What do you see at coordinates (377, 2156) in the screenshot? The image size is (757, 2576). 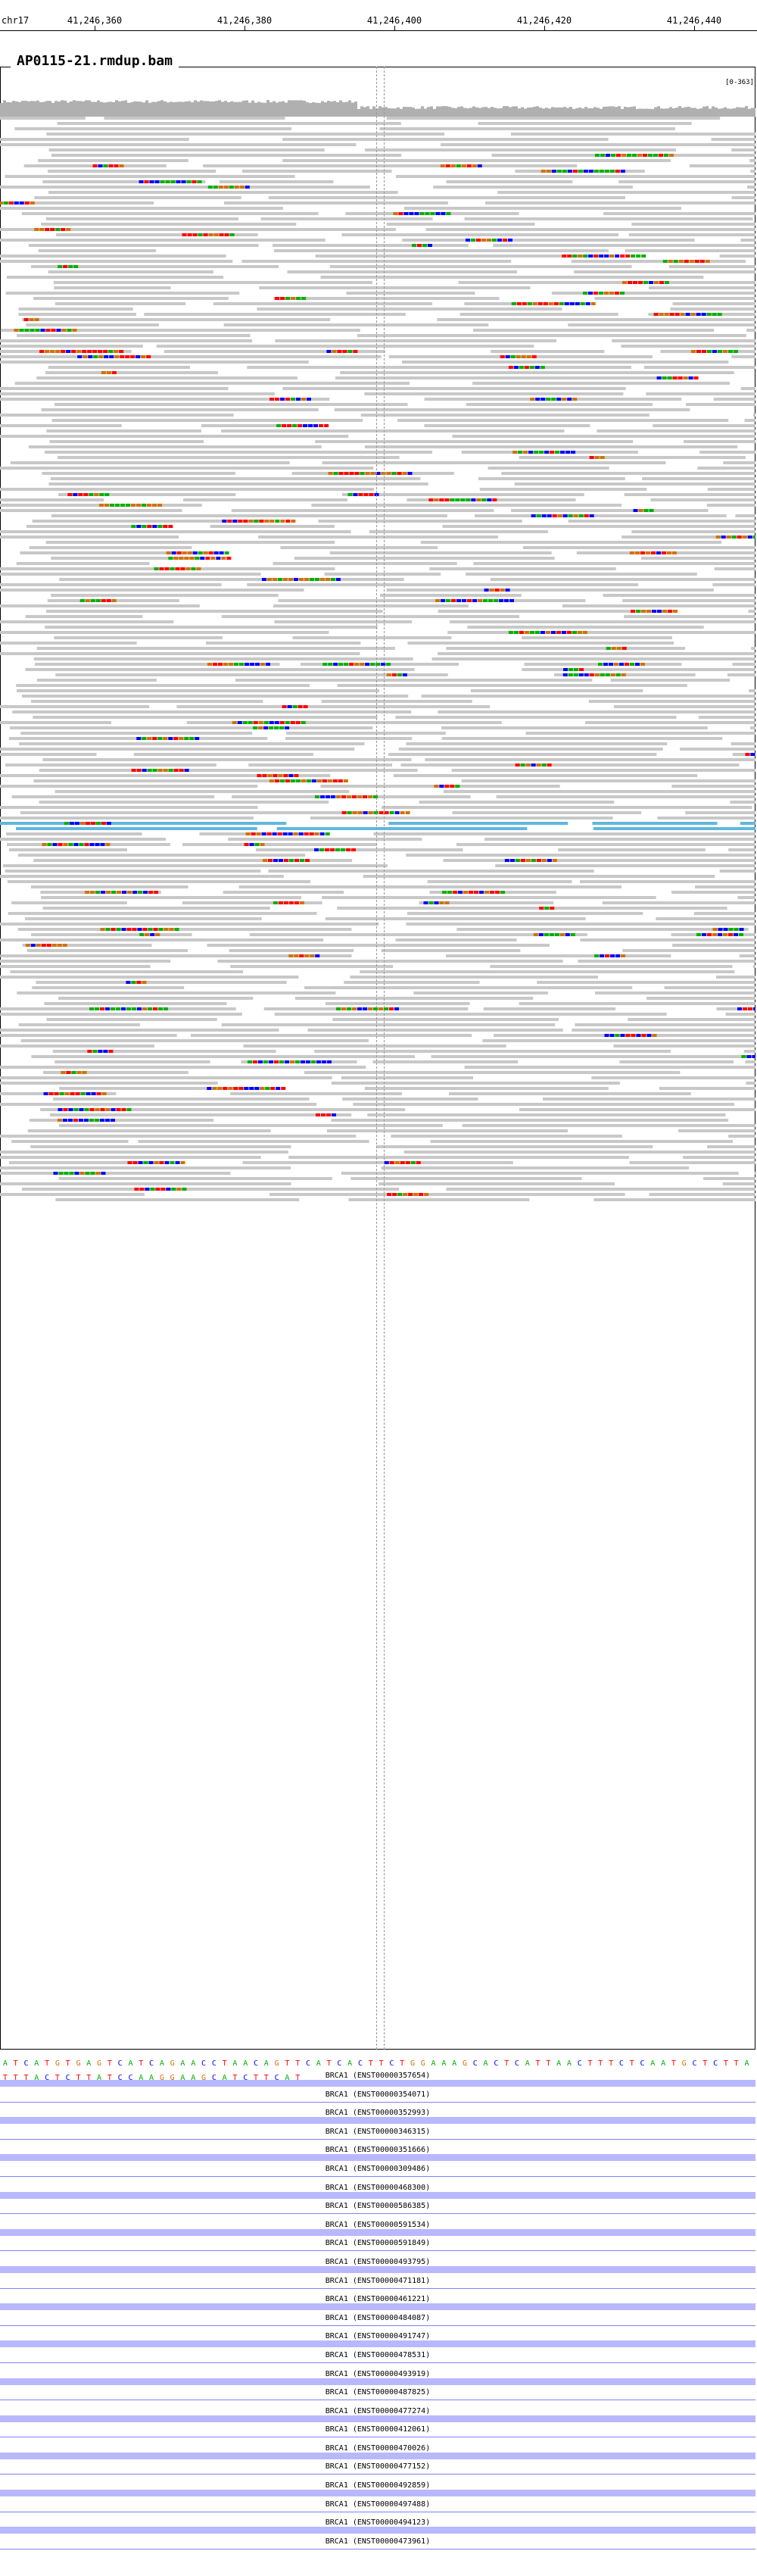 I see `gene-transcript: BRCA1 (ENST00000351666)` at bounding box center [377, 2156].